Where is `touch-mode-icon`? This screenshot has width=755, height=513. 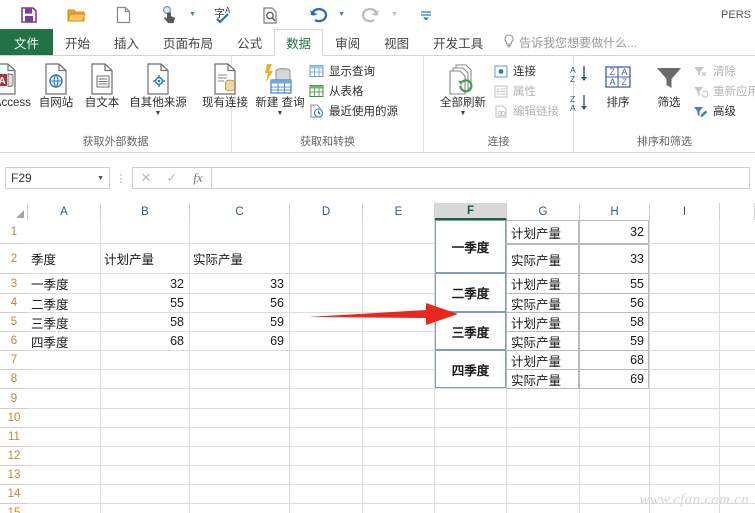
touch-mode-icon is located at coordinates (169, 15).